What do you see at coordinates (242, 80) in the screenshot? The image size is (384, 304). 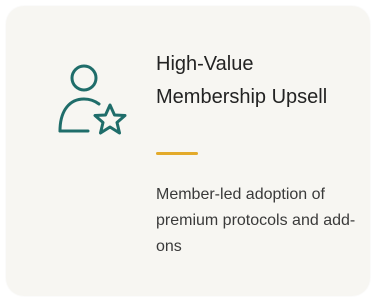 I see `card-title: High-Value Membership Upsell` at bounding box center [242, 80].